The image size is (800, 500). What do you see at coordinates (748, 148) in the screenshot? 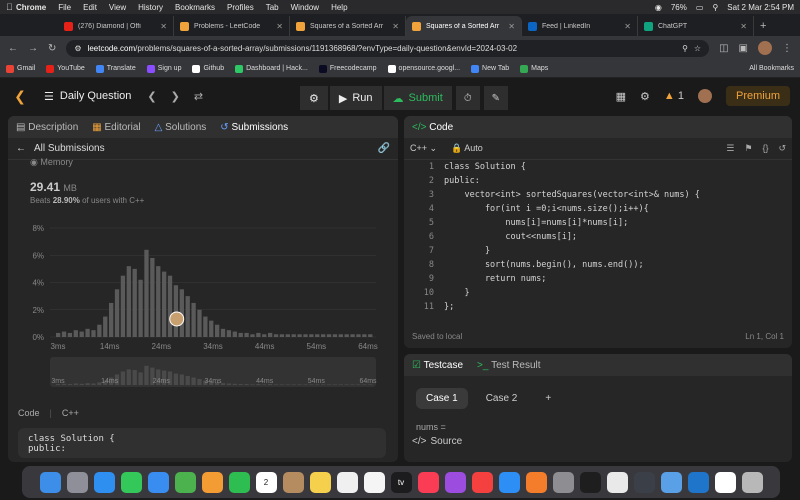
I see `bookmark-icon: ⚑` at bounding box center [748, 148].